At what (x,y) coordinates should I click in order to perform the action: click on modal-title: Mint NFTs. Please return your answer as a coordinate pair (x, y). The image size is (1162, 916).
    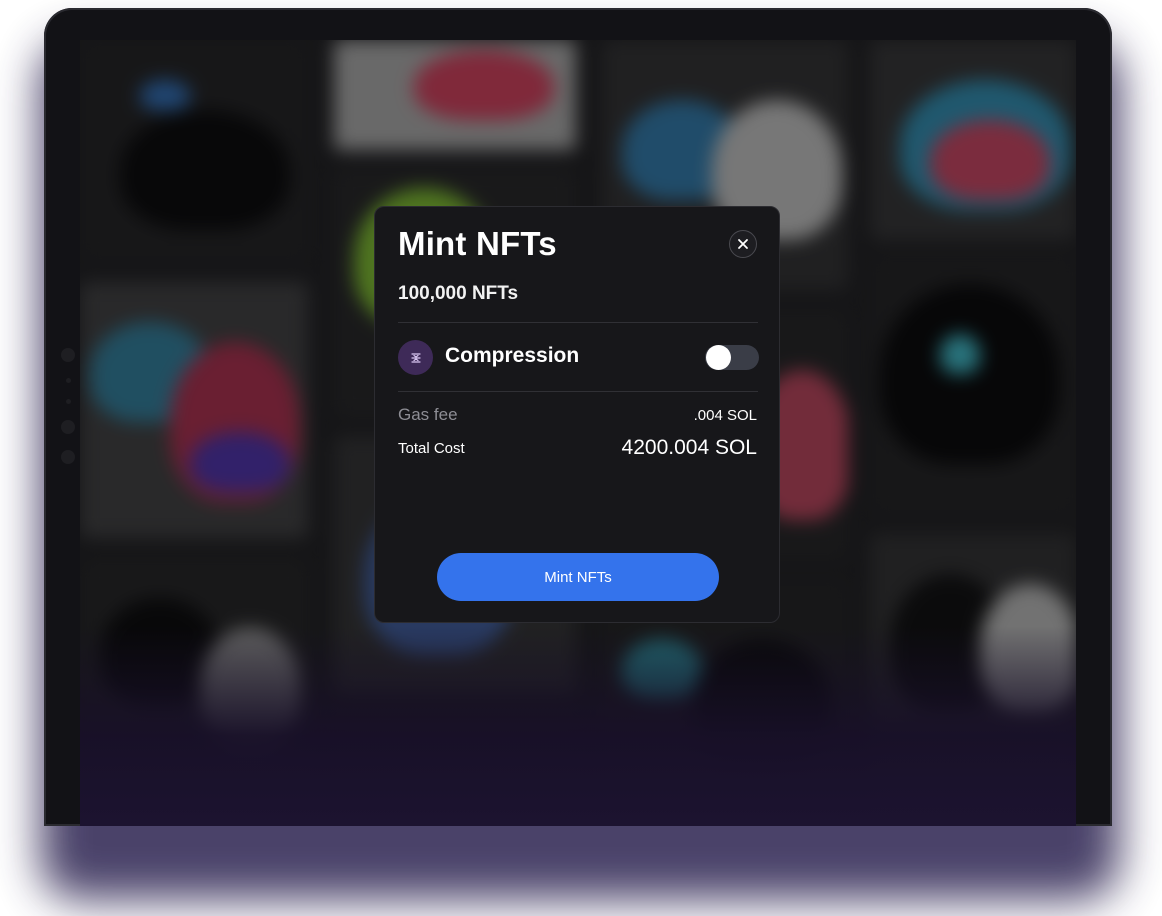
    Looking at the image, I should click on (477, 243).